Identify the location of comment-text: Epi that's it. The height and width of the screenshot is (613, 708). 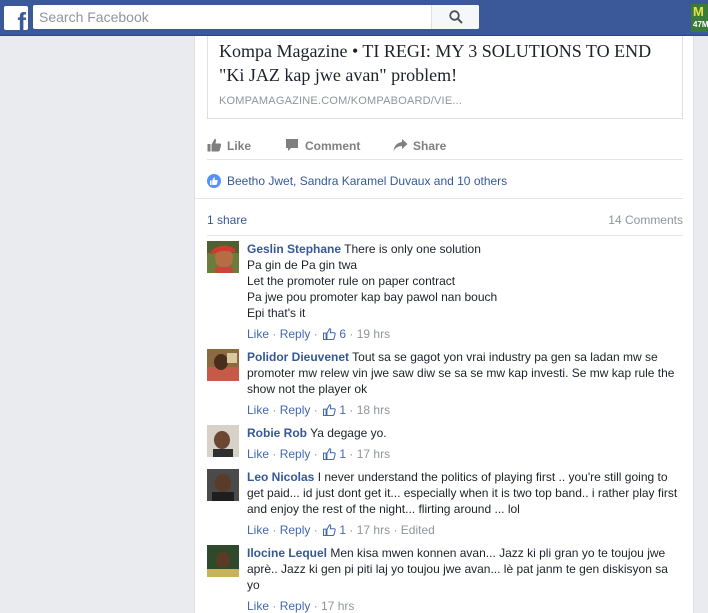
(276, 313).